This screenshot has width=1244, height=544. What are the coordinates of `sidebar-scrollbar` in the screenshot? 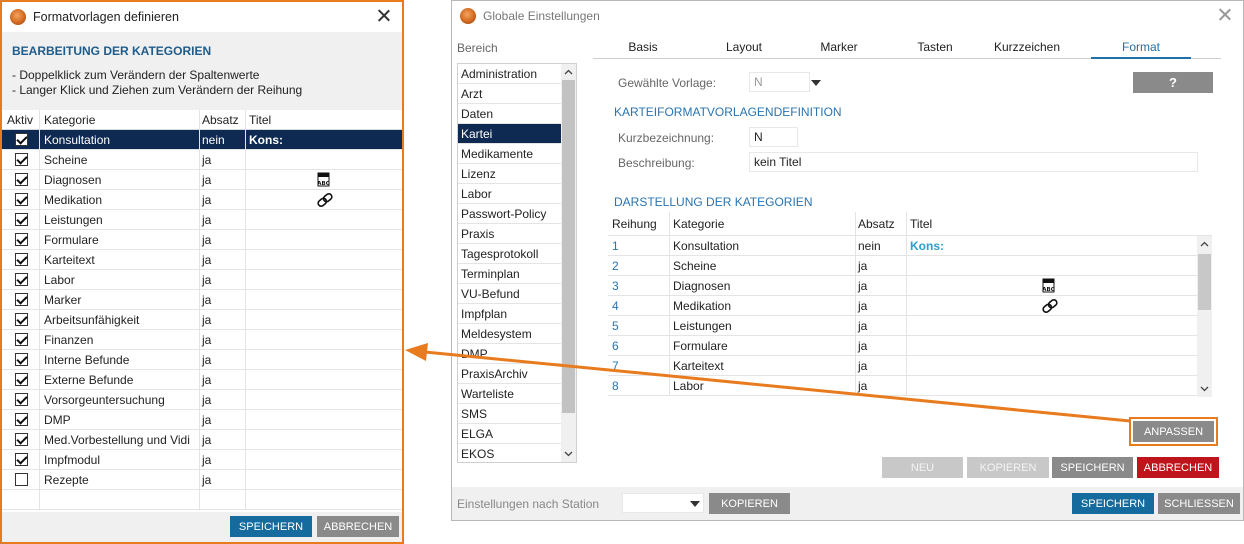 It's located at (568, 263).